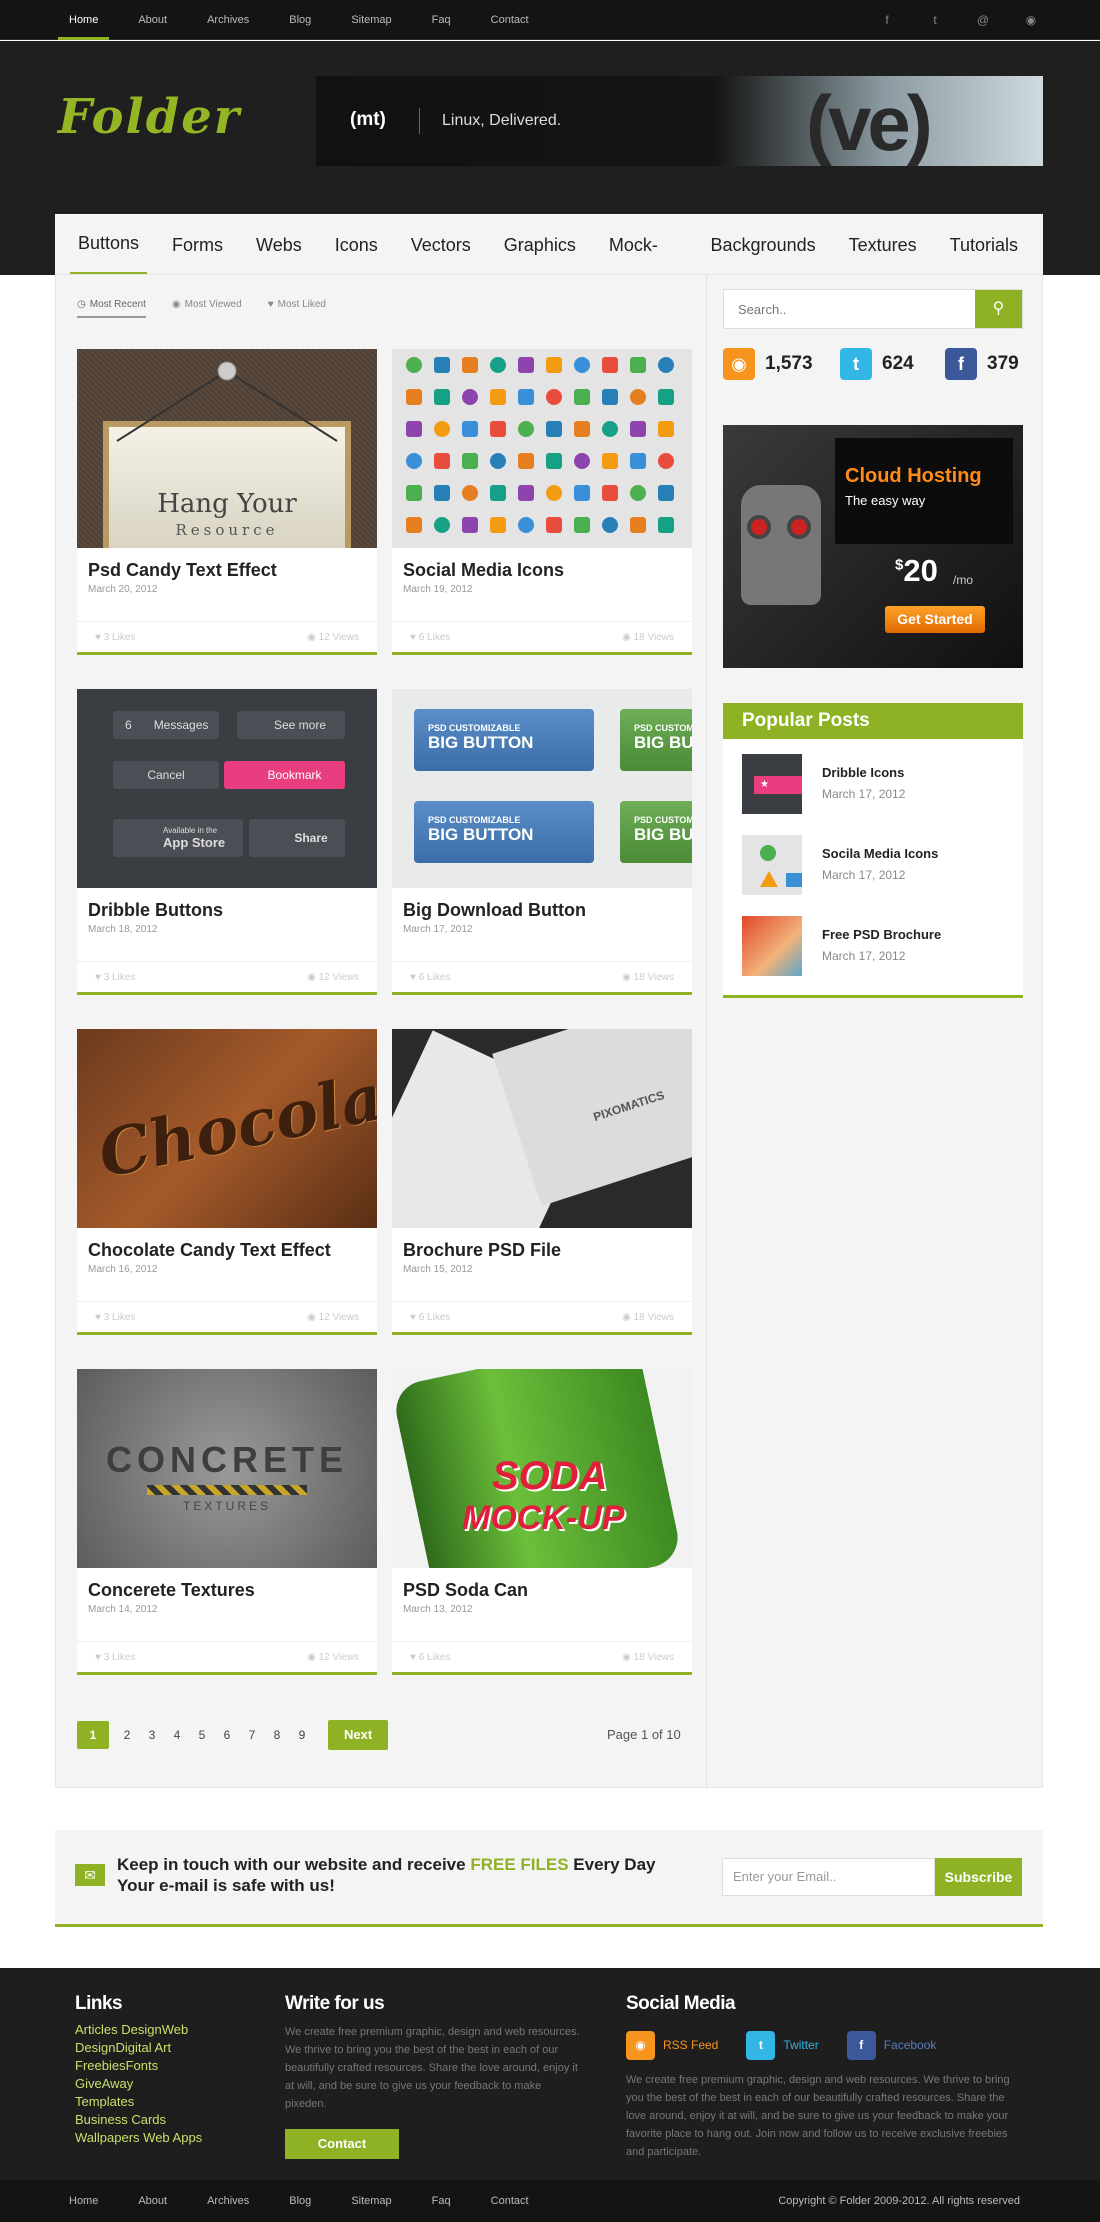 The image size is (1100, 2222). What do you see at coordinates (109, 245) in the screenshot?
I see `category-buttons: Buttons` at bounding box center [109, 245].